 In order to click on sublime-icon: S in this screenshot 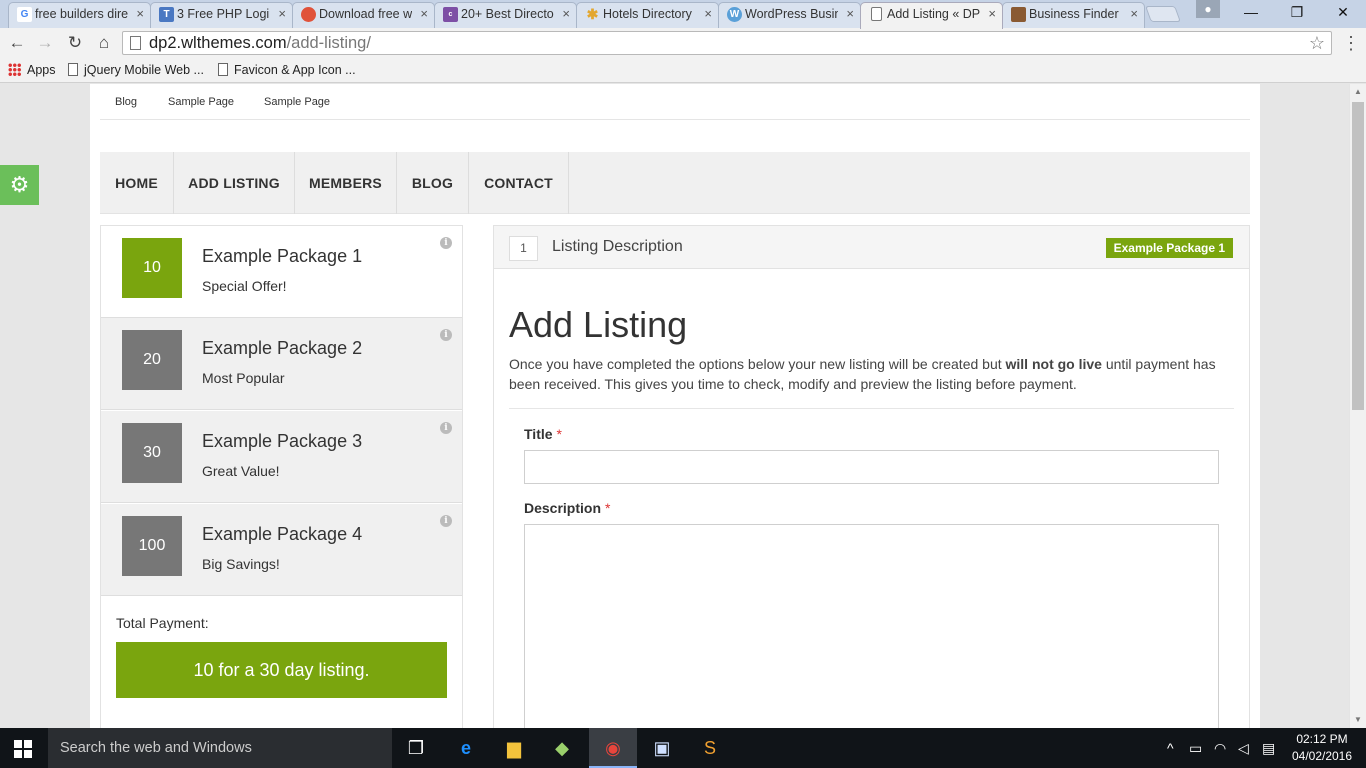, I will do `click(710, 748)`.